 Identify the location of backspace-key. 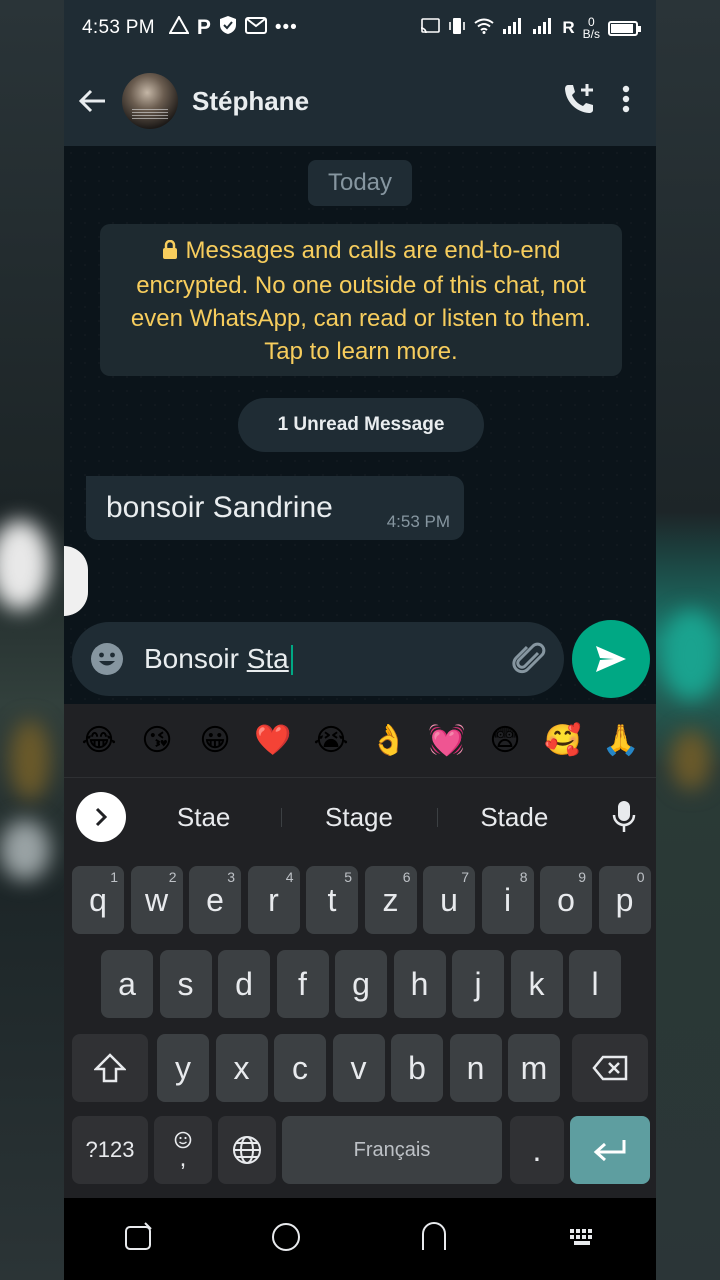
(610, 1068).